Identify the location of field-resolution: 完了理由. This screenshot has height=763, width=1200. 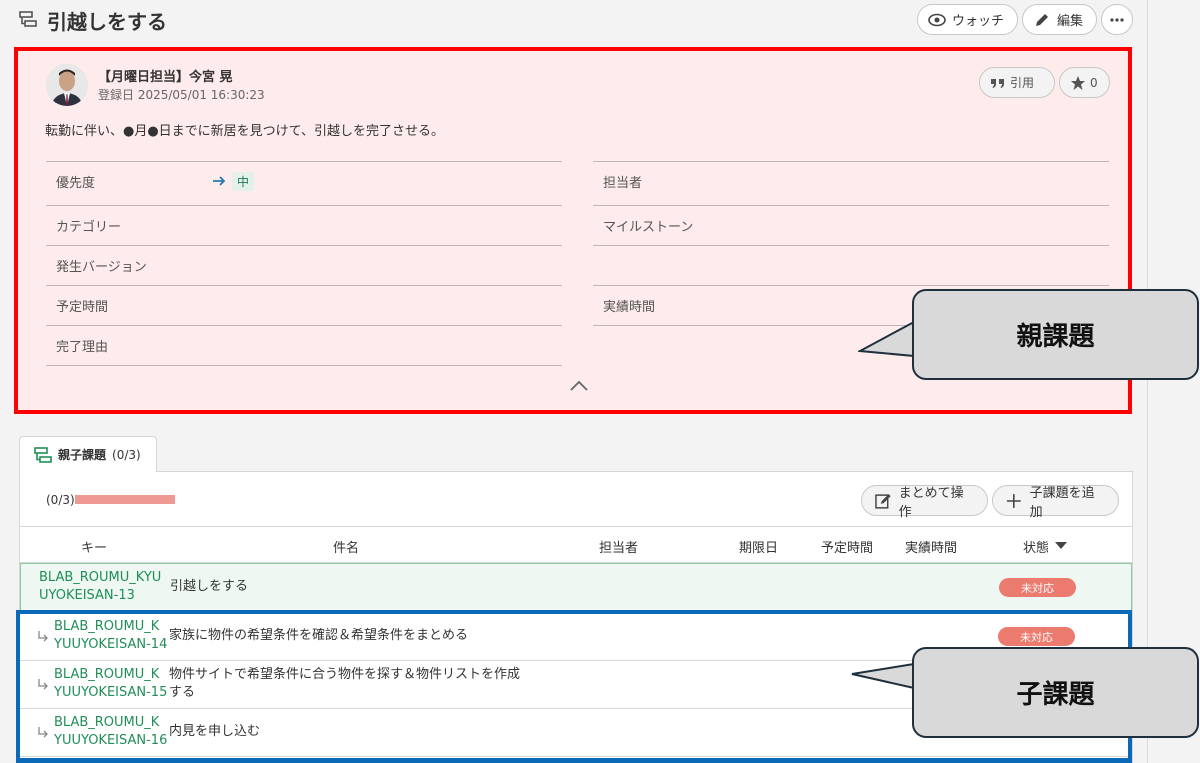
(304, 345).